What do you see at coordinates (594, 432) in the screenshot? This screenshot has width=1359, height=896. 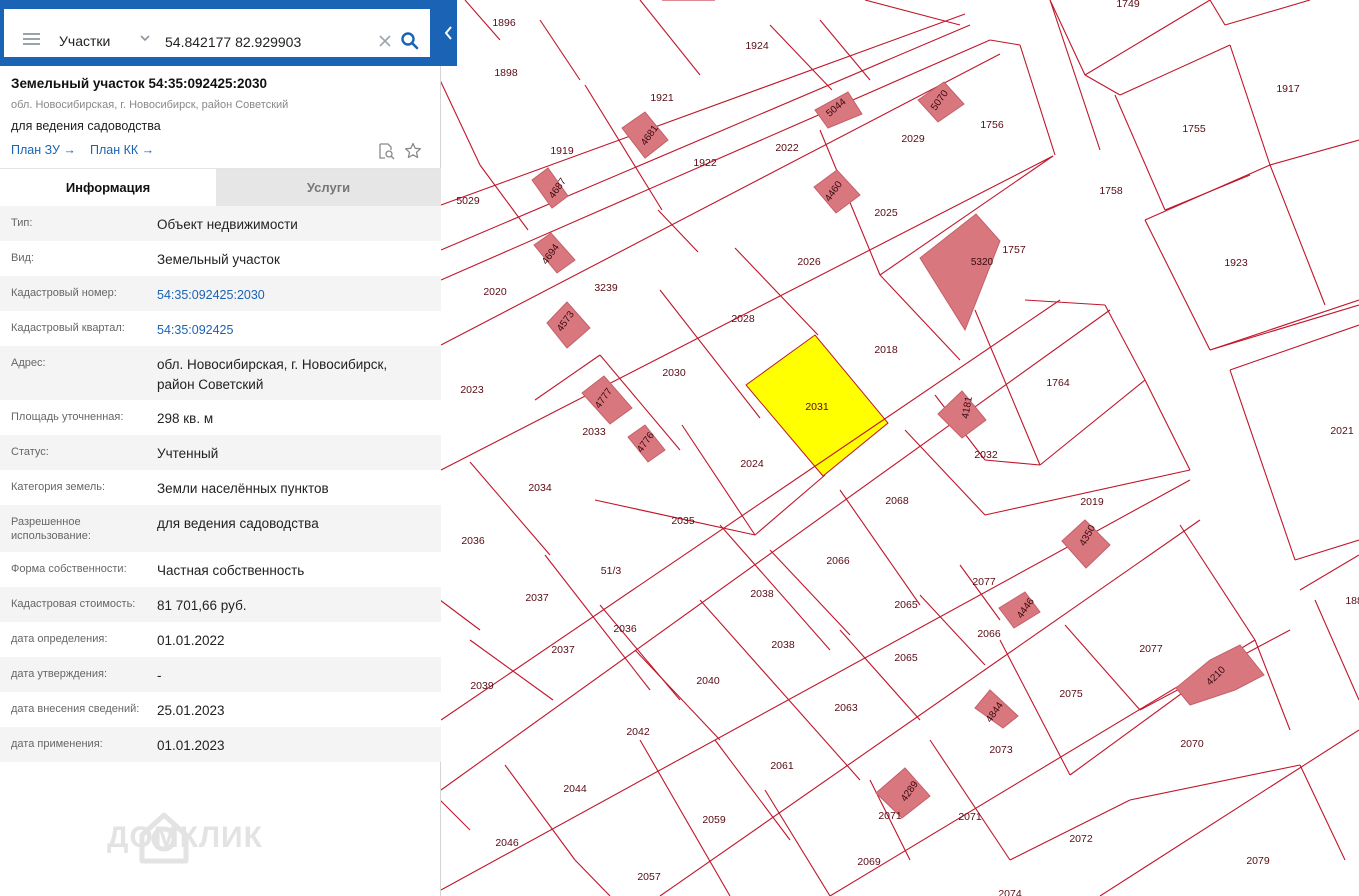 I see `parcel-number-label: 2033` at bounding box center [594, 432].